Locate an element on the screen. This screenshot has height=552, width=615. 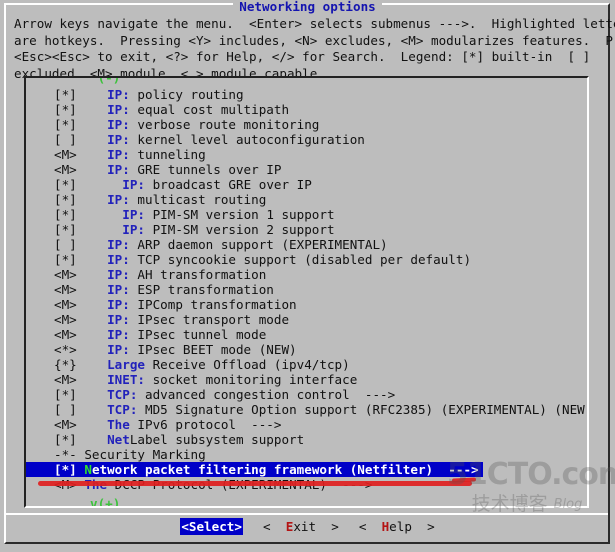
list-item-row: [*] IP: verbose route monitoring is located at coordinates (306, 124).